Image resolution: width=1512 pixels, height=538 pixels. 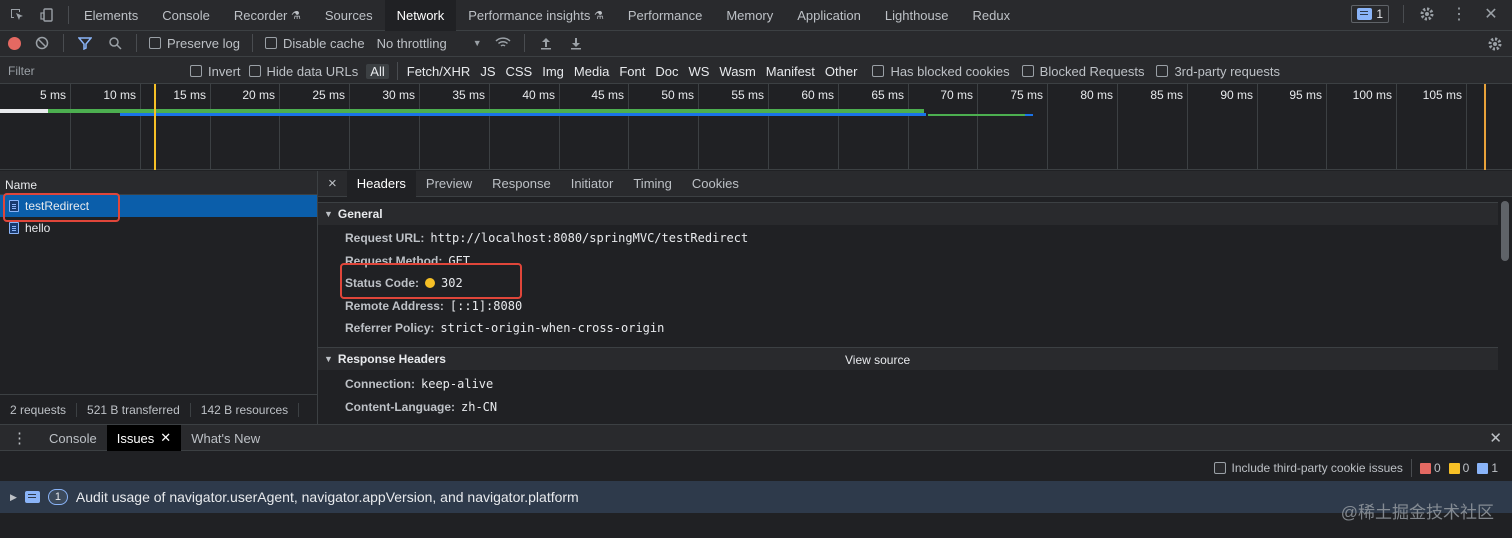 What do you see at coordinates (715, 184) in the screenshot?
I see `tab-cookies: Cookies` at bounding box center [715, 184].